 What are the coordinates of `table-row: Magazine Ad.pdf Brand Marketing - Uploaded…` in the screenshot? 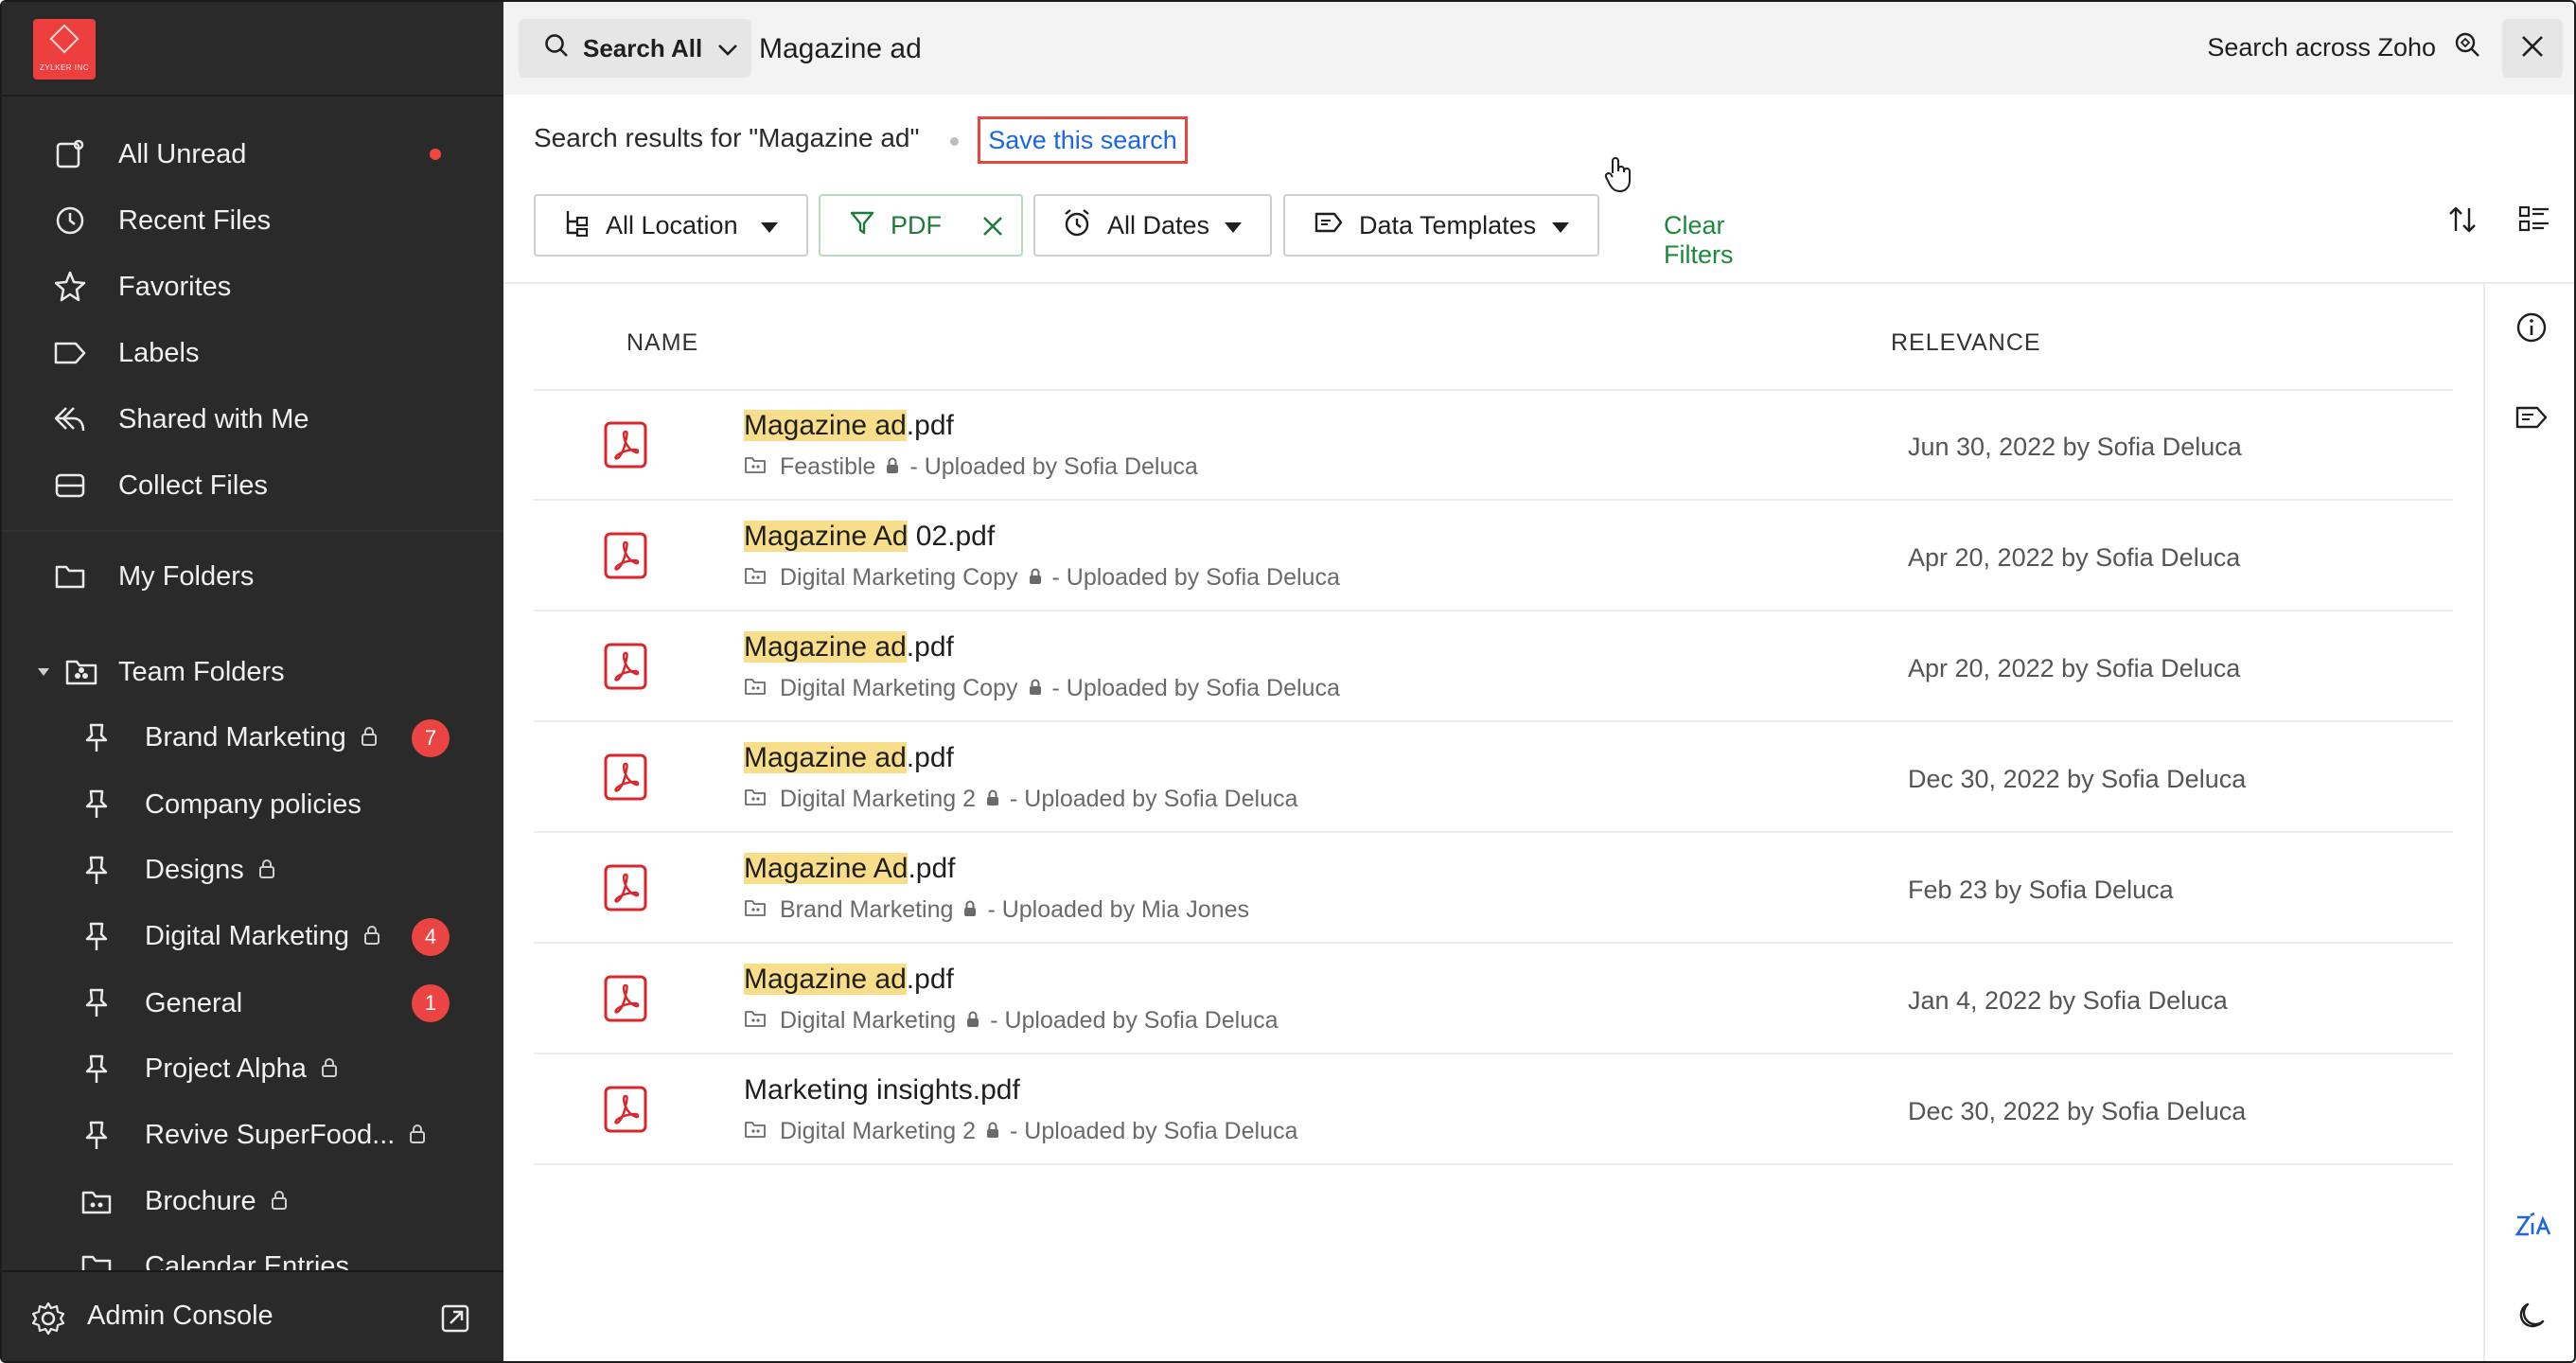 It's located at (1493, 889).